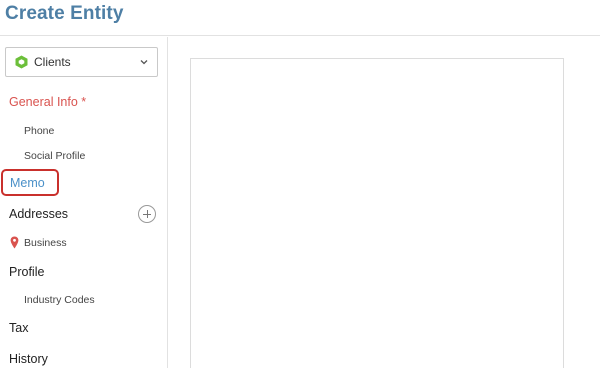 The image size is (600, 368). I want to click on sidebar-item-memo: Memo, so click(30, 182).